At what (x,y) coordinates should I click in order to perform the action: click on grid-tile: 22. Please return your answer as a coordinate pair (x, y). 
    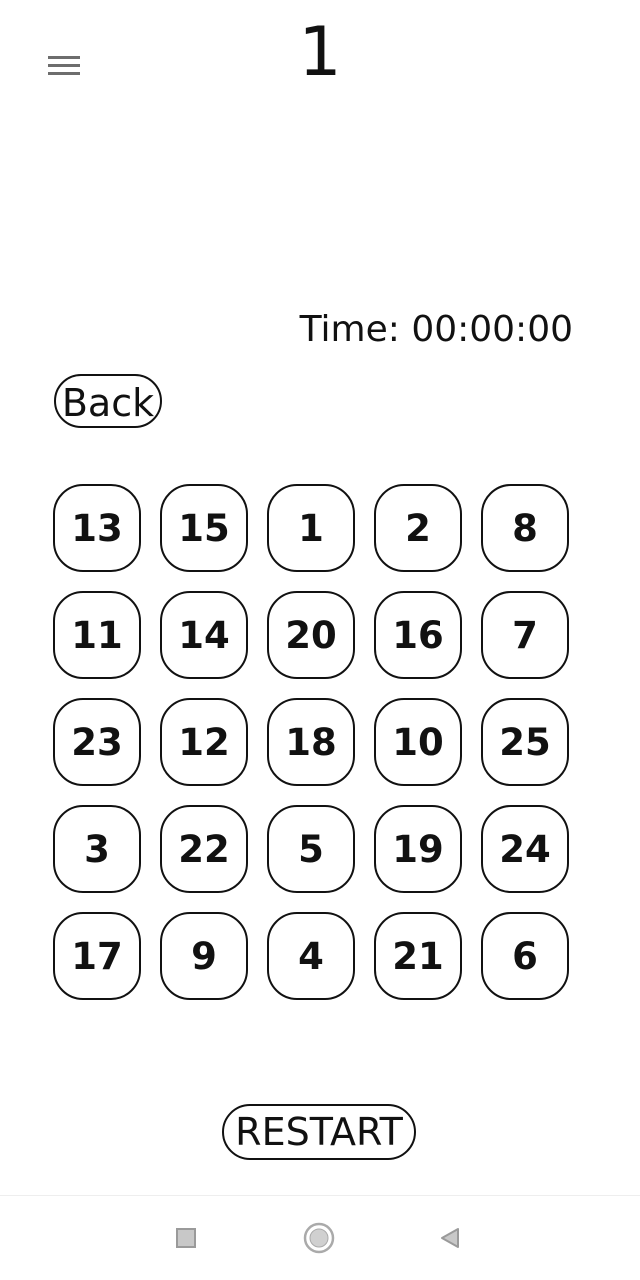
    Looking at the image, I should click on (204, 849).